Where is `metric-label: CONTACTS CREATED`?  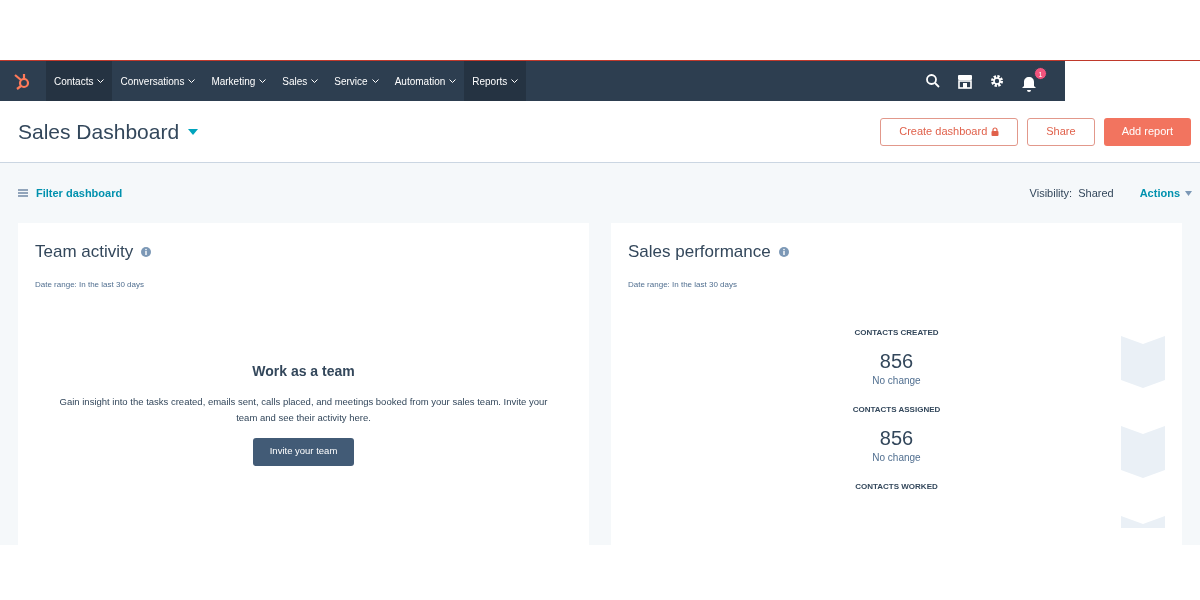 metric-label: CONTACTS CREATED is located at coordinates (896, 332).